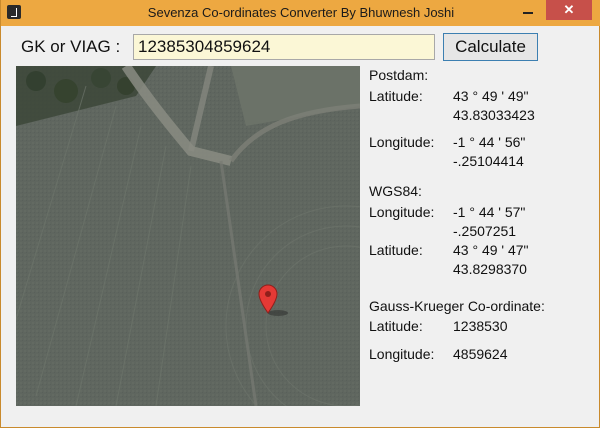  I want to click on wgs84-latitude-label: Latitude:, so click(396, 250).